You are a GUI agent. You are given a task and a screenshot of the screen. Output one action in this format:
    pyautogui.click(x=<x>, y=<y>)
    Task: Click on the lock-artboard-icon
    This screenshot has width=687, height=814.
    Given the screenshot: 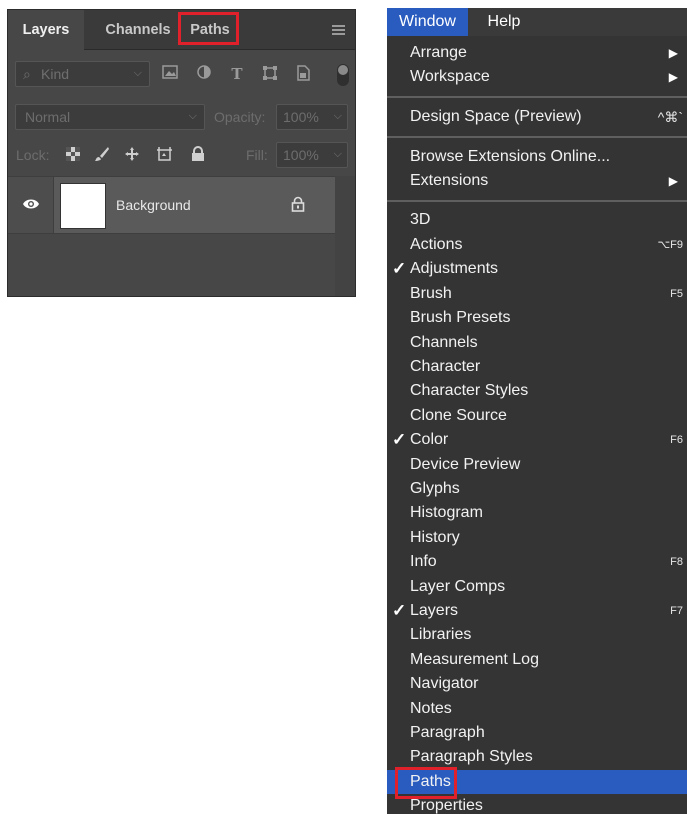 What is the action you would take?
    pyautogui.click(x=165, y=155)
    